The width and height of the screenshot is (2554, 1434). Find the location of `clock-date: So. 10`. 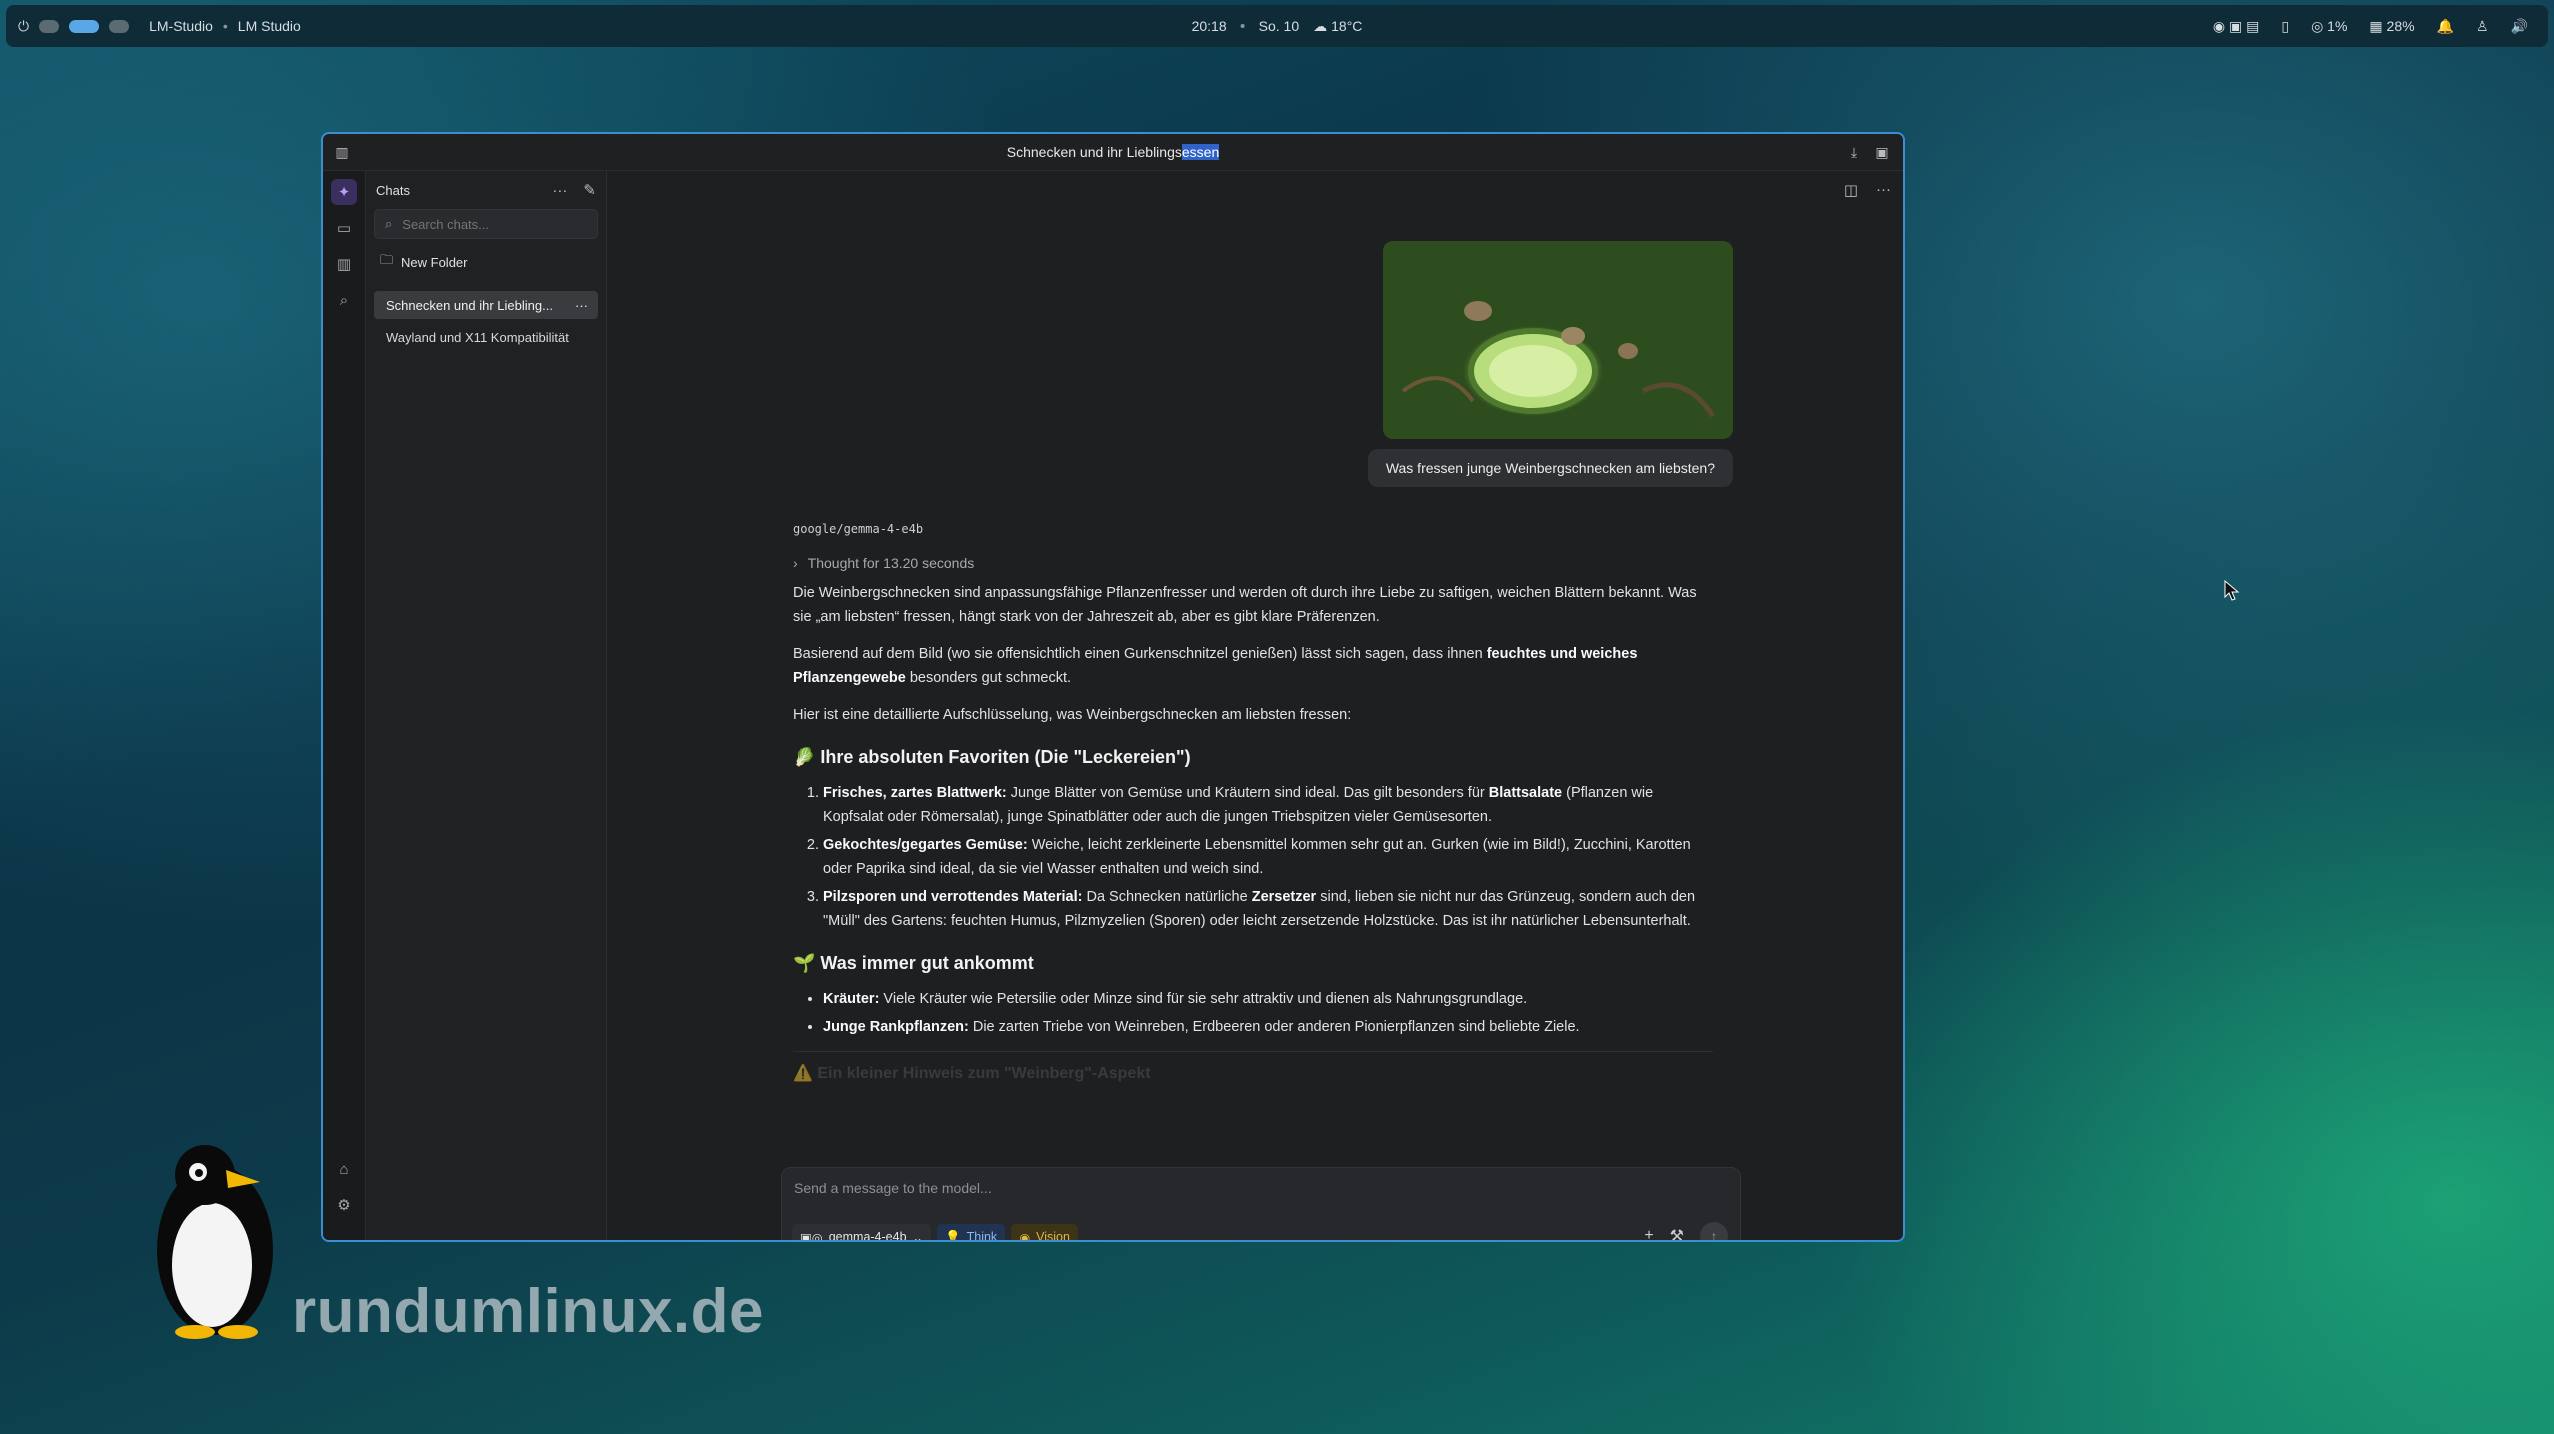

clock-date: So. 10 is located at coordinates (1279, 26).